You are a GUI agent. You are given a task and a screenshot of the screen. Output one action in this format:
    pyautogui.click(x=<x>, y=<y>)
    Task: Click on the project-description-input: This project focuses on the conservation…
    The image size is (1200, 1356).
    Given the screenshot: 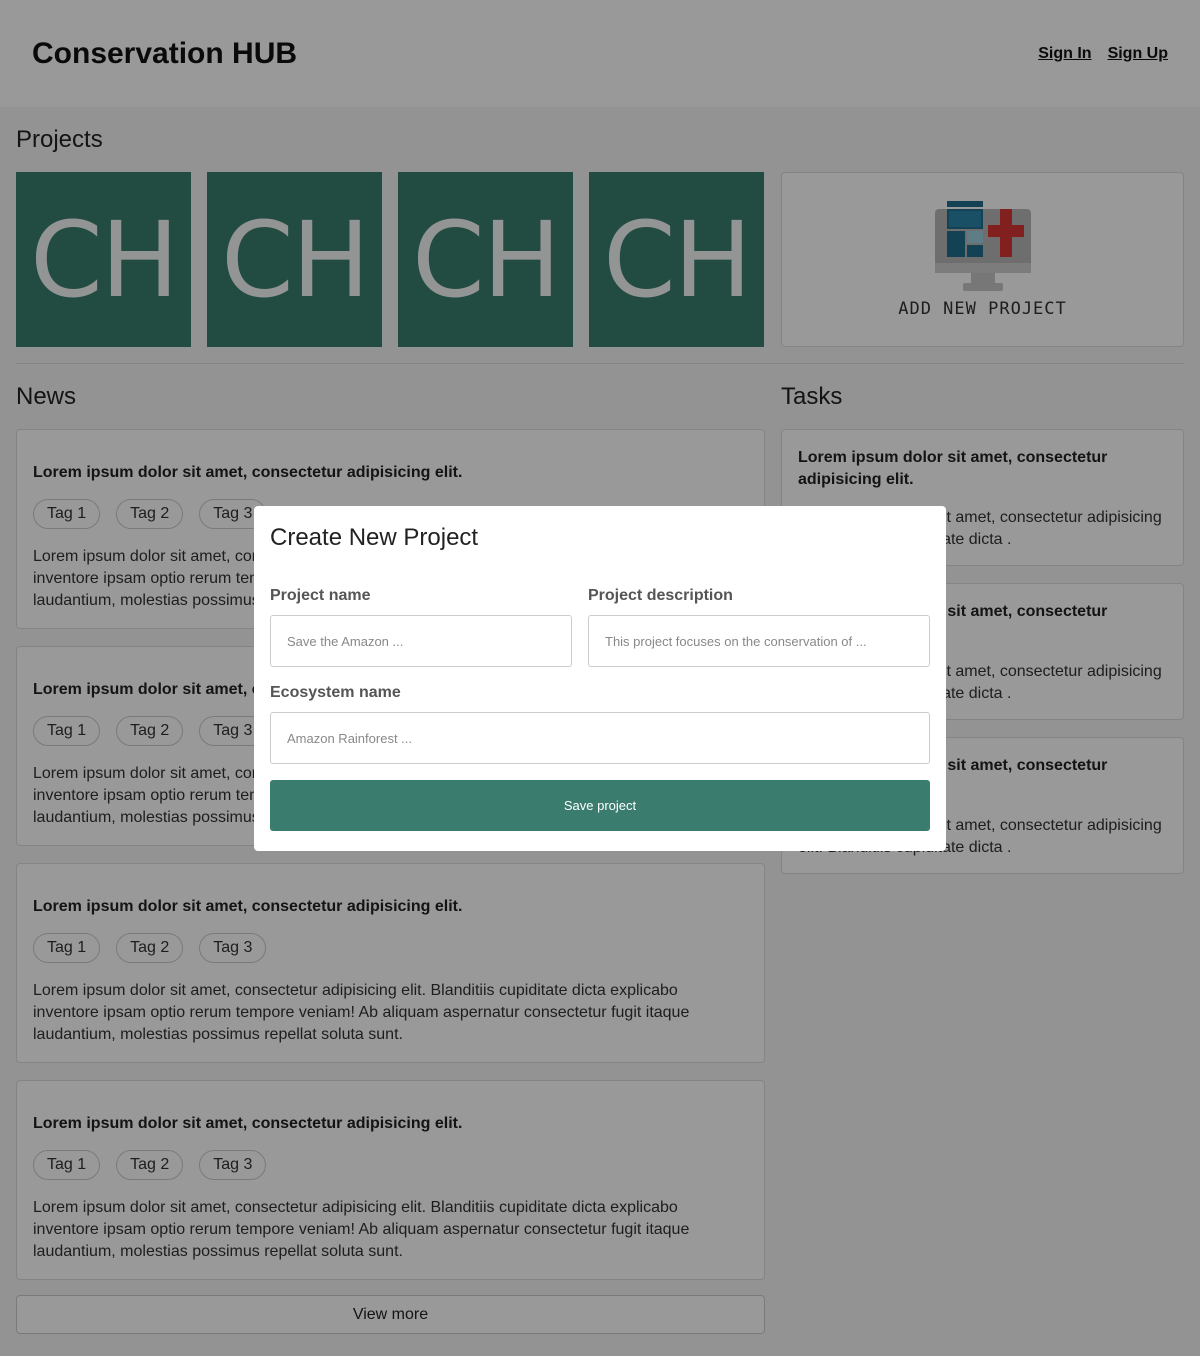 What is the action you would take?
    pyautogui.click(x=759, y=641)
    